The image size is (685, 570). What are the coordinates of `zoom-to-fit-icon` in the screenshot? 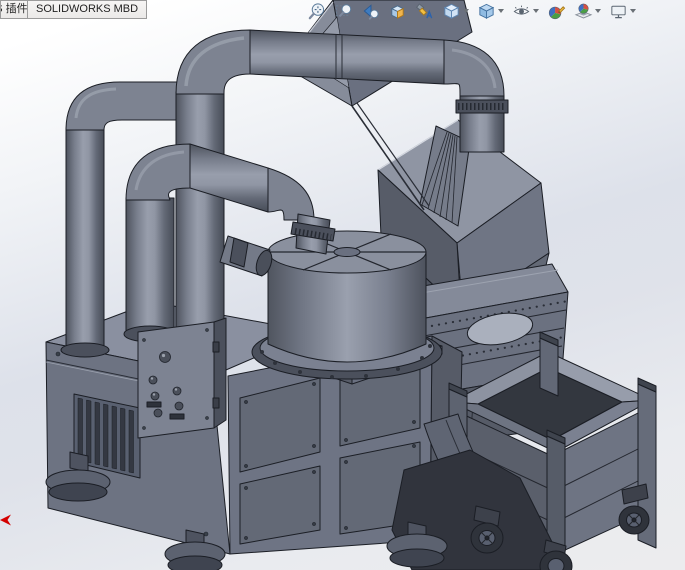 It's located at (316, 10).